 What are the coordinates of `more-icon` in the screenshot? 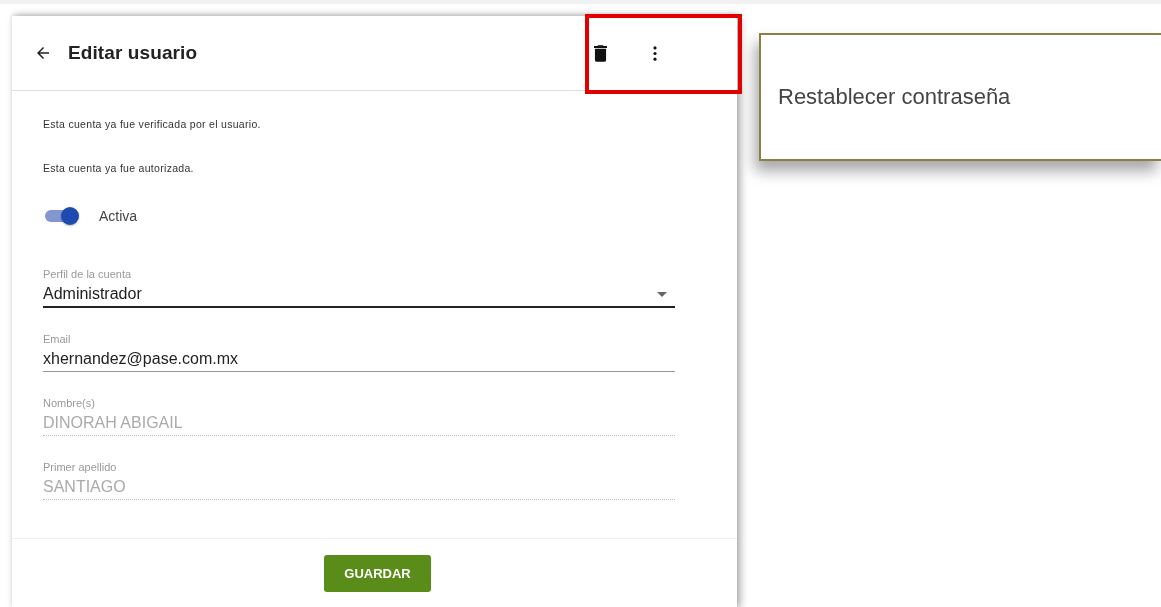 It's located at (655, 53).